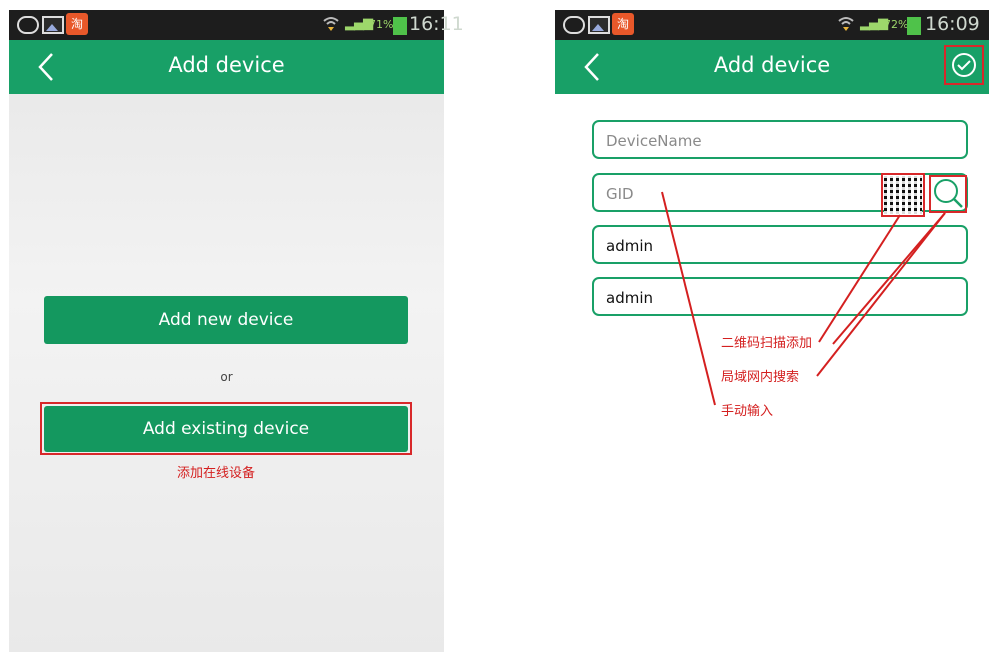 This screenshot has height=652, width=996. I want to click on page-title: Add device, so click(226, 65).